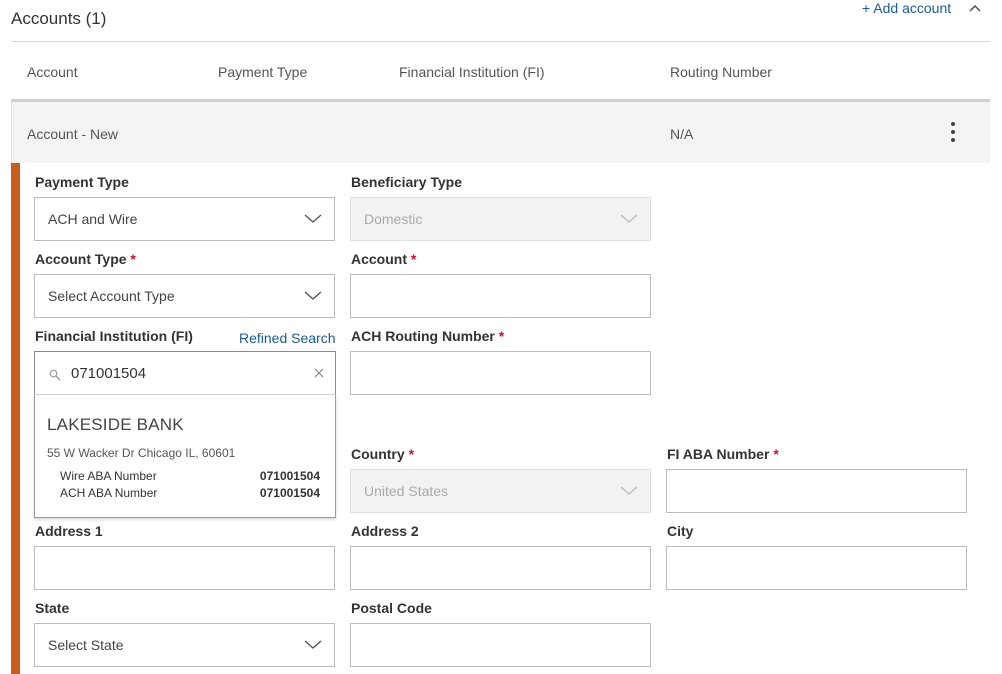 This screenshot has height=674, width=1002. I want to click on add-account-link: + Add account, so click(906, 8).